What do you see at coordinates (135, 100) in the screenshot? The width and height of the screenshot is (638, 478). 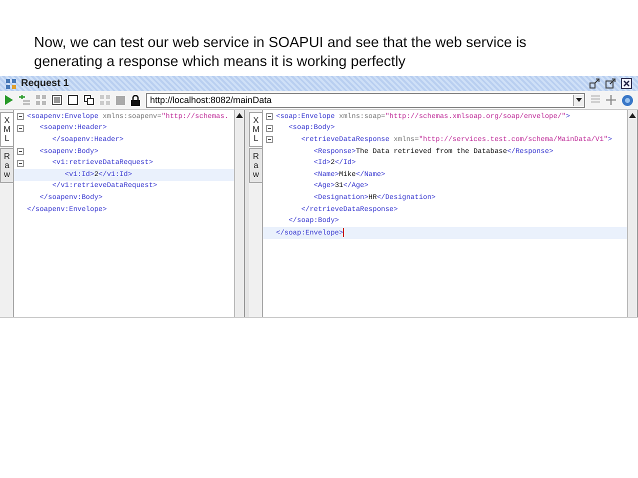 I see `lock-icon` at bounding box center [135, 100].